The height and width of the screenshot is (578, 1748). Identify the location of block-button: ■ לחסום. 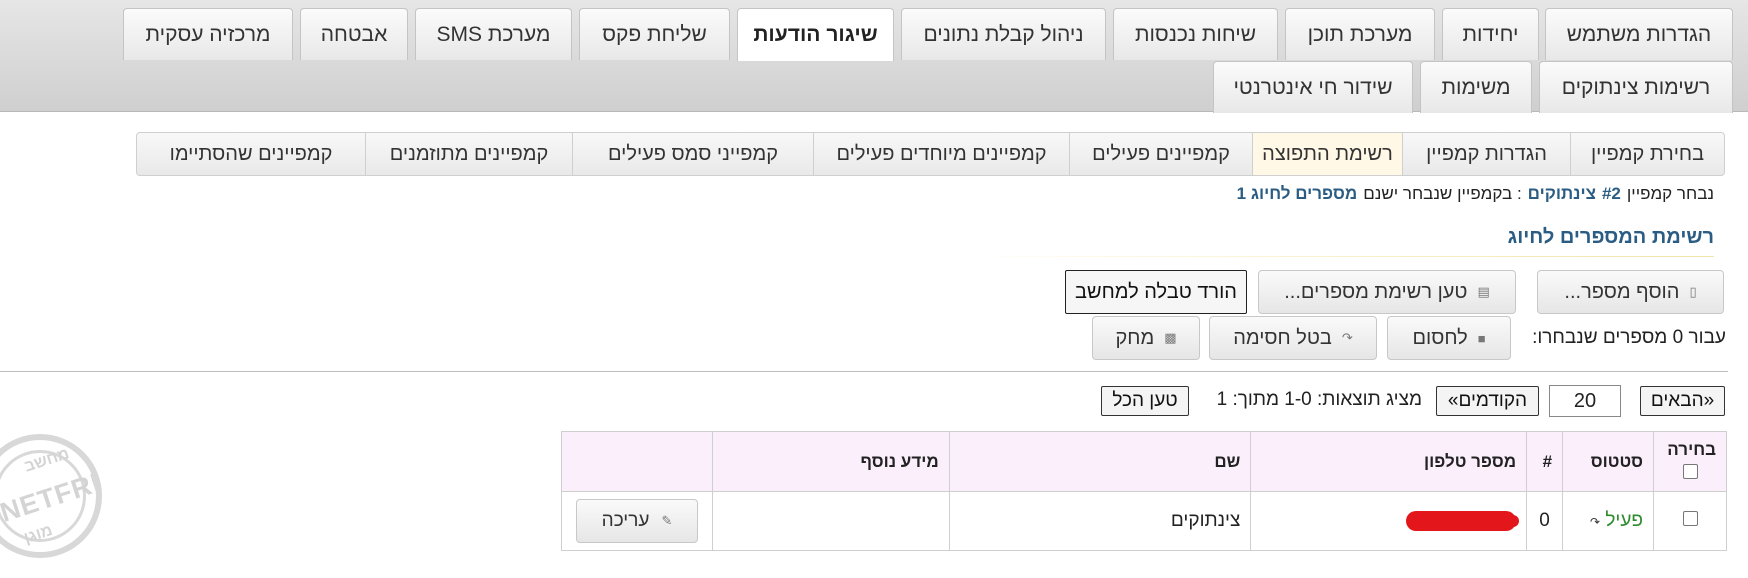
(1449, 338).